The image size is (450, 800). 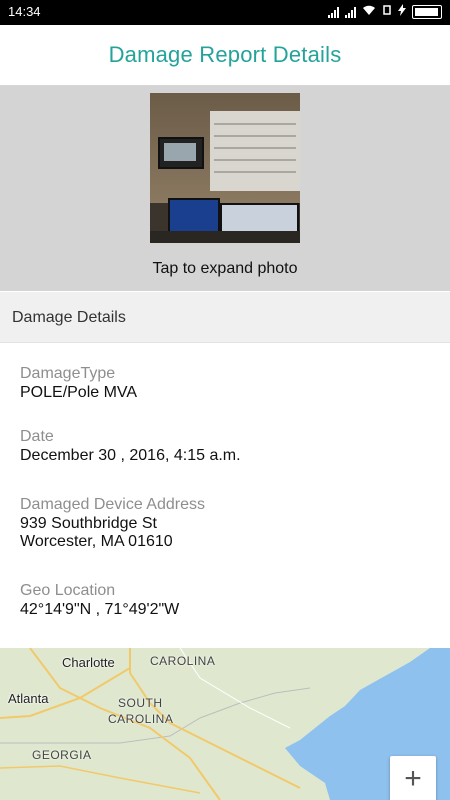 I want to click on damage-type-label: DamageType, so click(x=68, y=373).